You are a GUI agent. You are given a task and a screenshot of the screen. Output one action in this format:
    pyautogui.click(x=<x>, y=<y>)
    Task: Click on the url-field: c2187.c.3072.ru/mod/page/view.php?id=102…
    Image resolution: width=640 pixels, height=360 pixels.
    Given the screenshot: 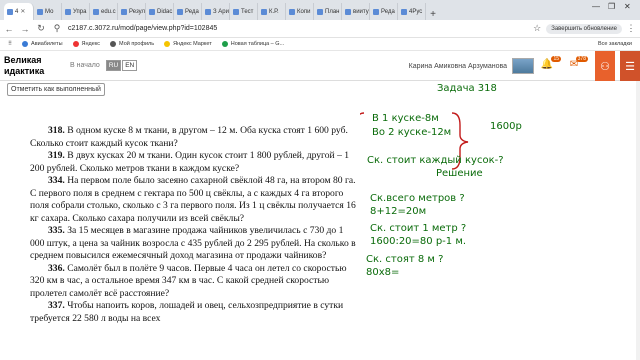 What is the action you would take?
    pyautogui.click(x=278, y=28)
    